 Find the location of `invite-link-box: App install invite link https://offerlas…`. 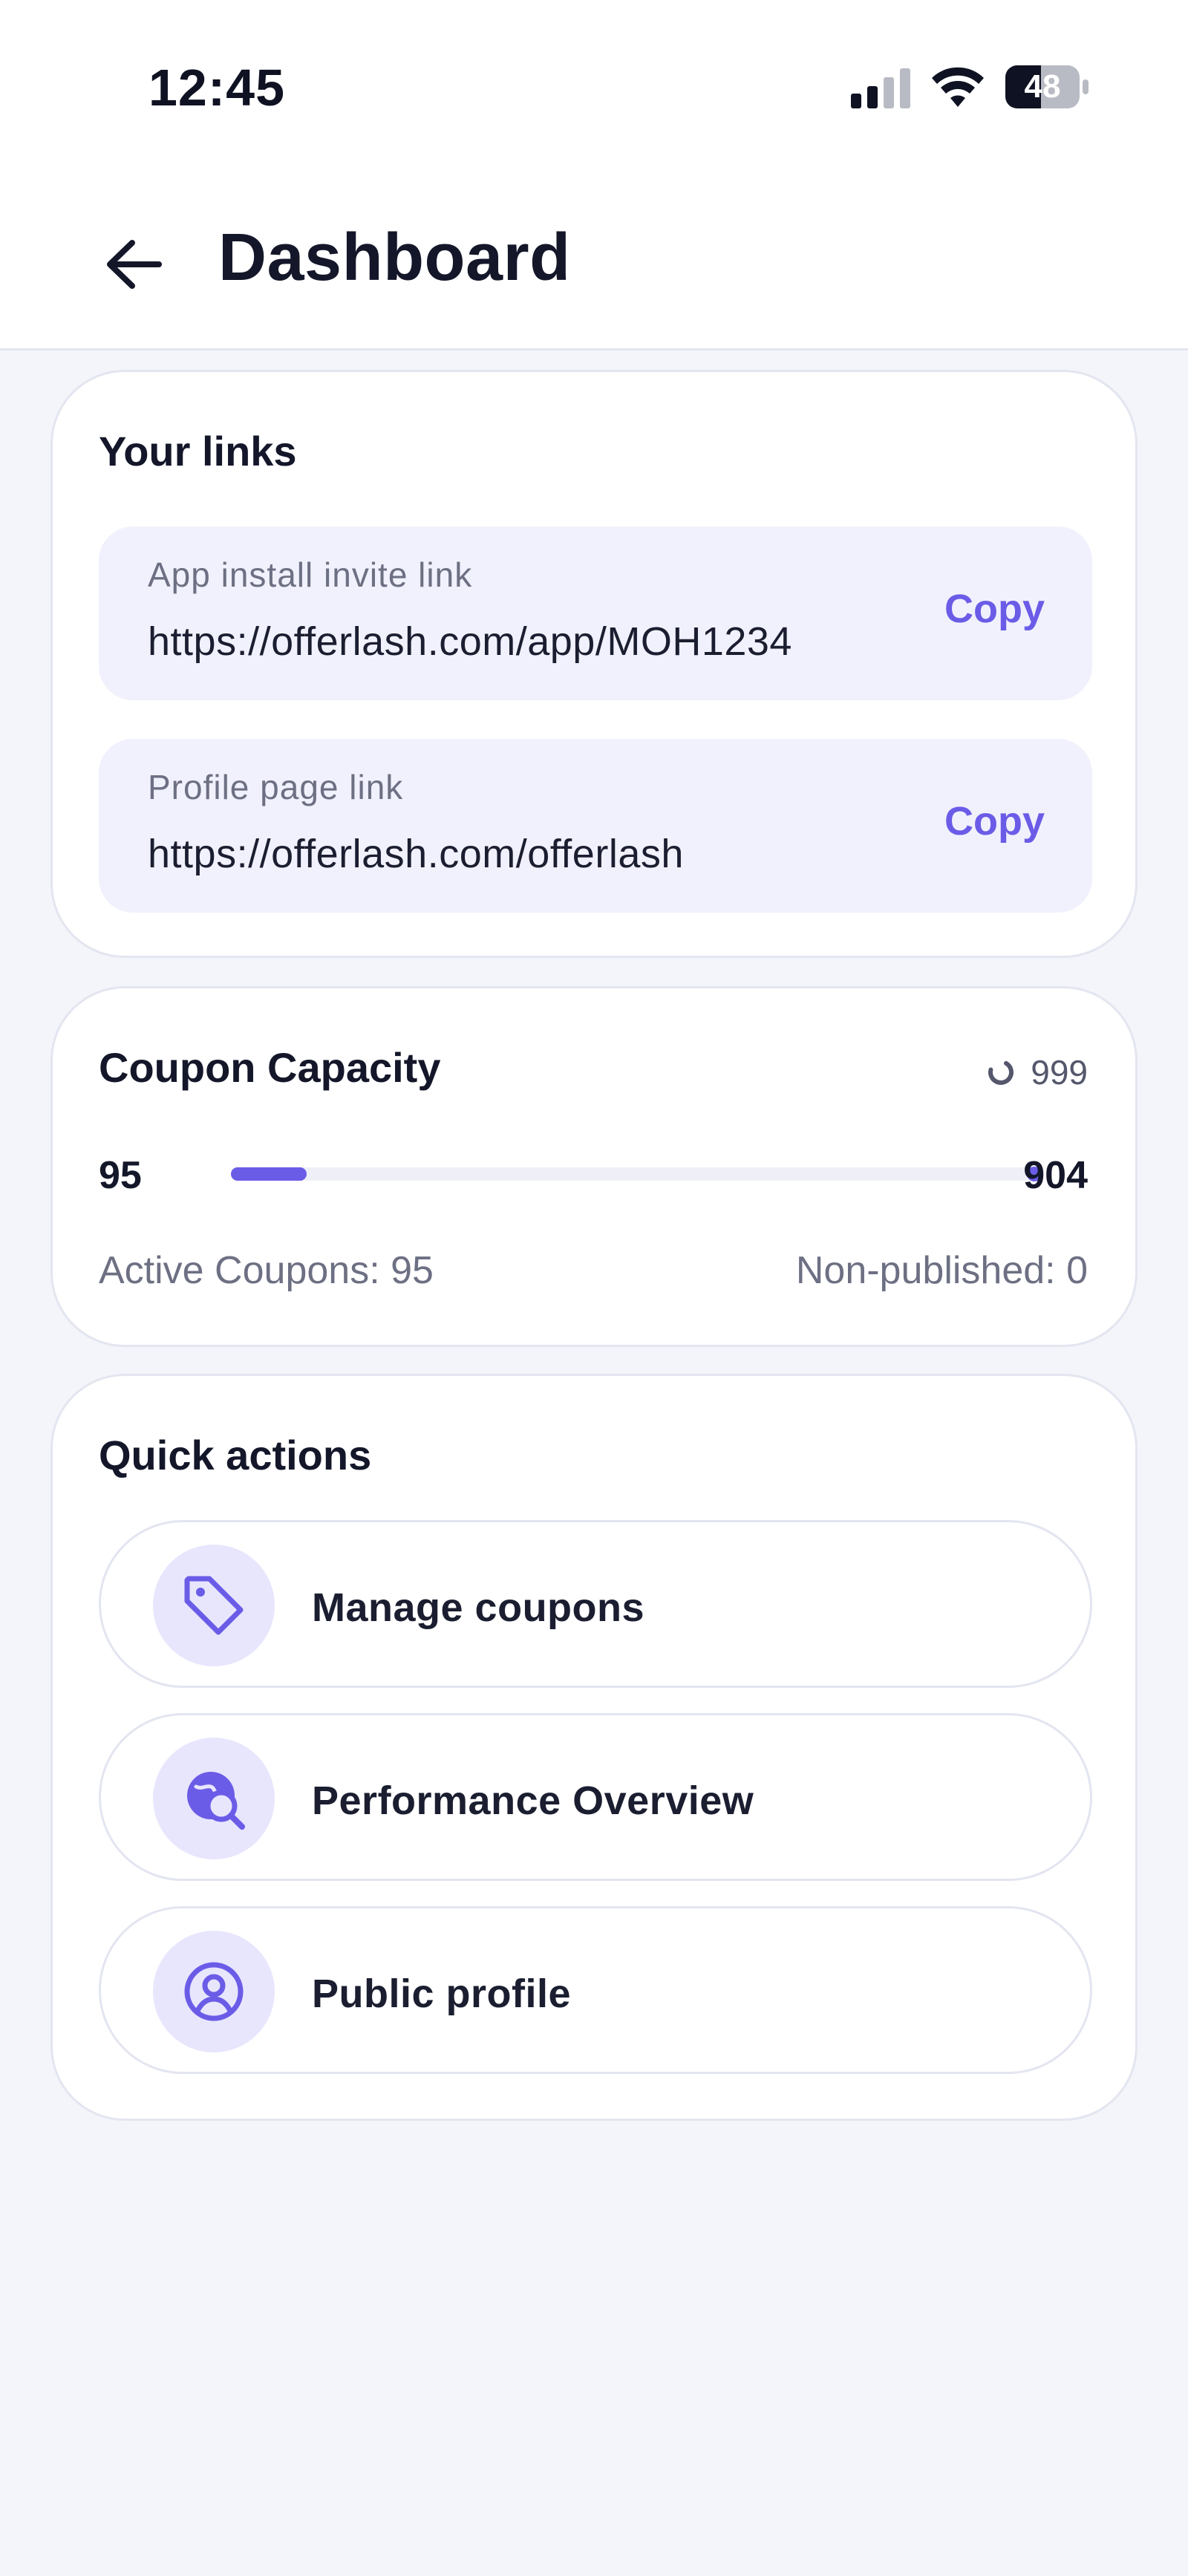

invite-link-box: App install invite link https://offerlas… is located at coordinates (596, 613).